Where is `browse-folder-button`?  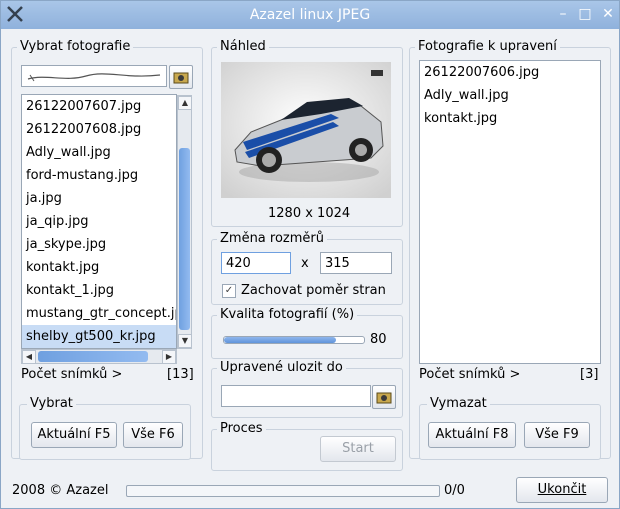
browse-folder-button is located at coordinates (181, 77).